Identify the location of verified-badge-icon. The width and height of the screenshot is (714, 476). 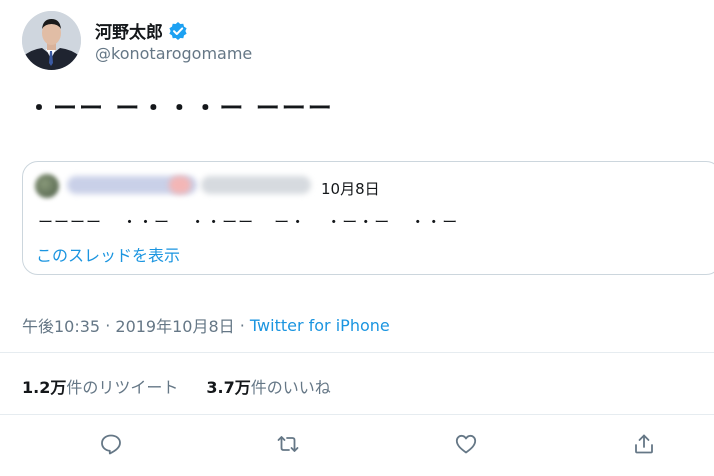
(178, 31).